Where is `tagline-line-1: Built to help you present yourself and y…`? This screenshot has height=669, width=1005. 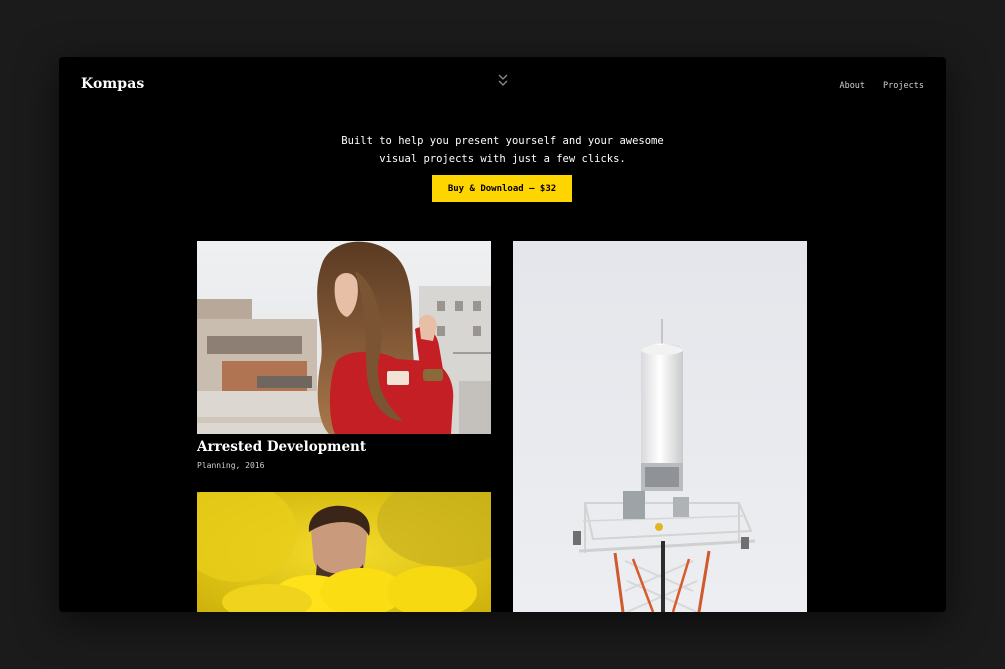
tagline-line-1: Built to help you present yourself and y… is located at coordinates (502, 141).